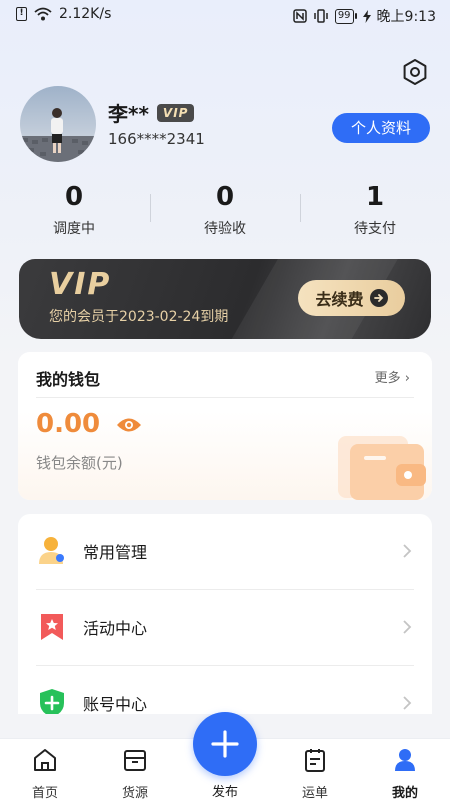 The width and height of the screenshot is (450, 800). I want to click on vip-expire-text: 您的会员于2023-02-24到期, so click(139, 317).